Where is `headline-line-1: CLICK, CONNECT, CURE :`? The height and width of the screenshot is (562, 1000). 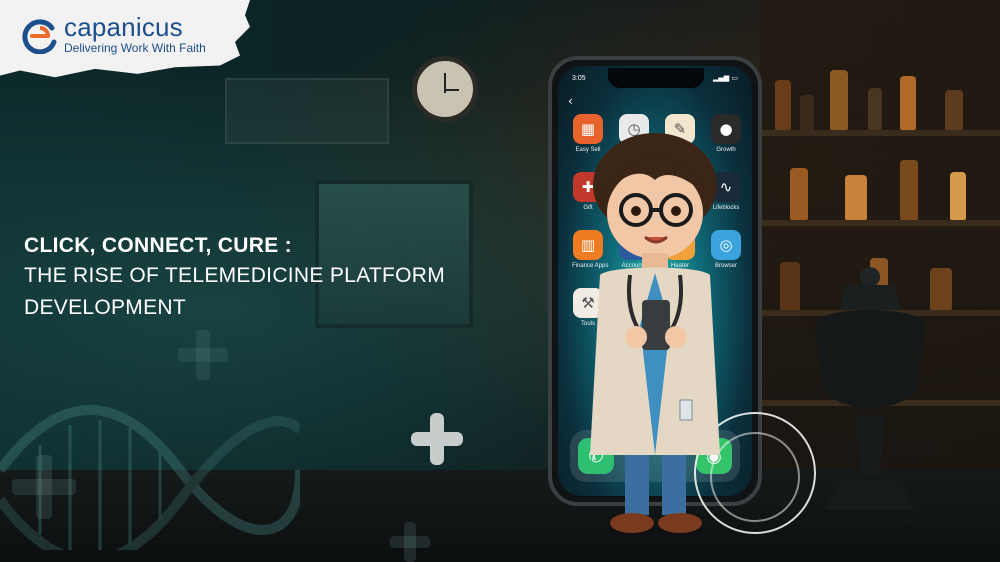
headline-line-1: CLICK, CONNECT, CURE : is located at coordinates (158, 245).